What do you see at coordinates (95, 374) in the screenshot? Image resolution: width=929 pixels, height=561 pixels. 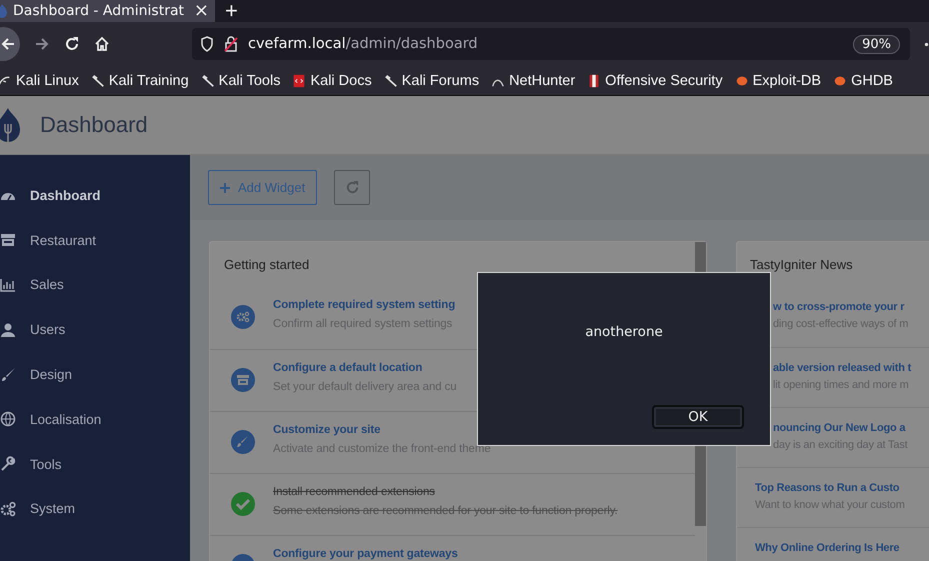 I see `sidebar-item: Design` at bounding box center [95, 374].